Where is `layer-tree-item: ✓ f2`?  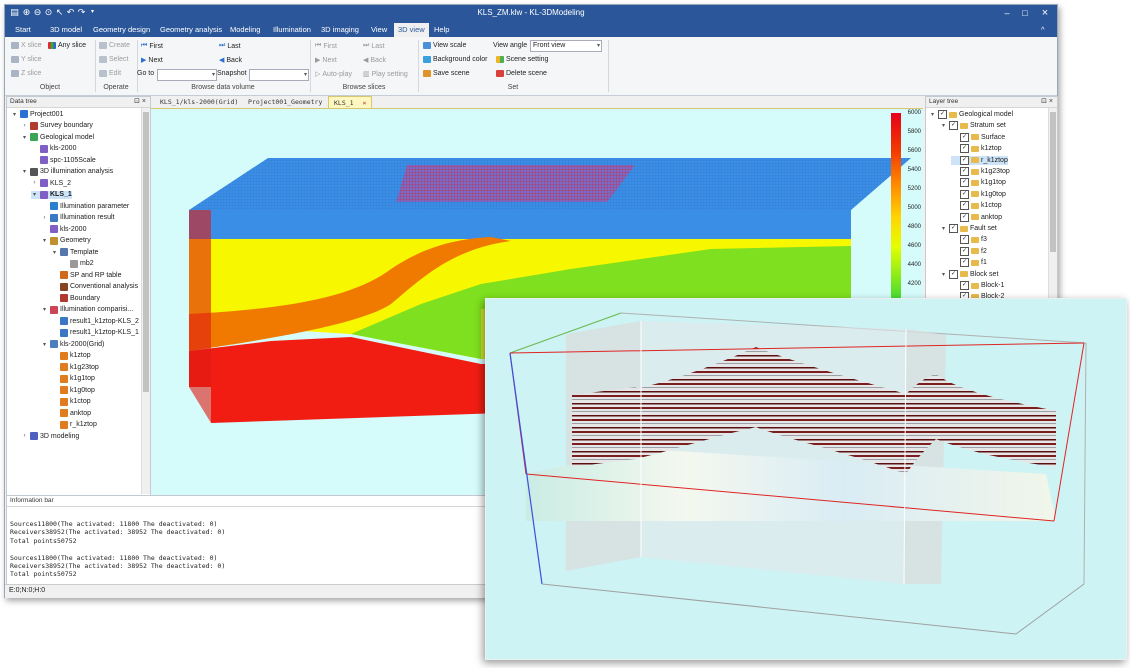 layer-tree-item: ✓ f2 is located at coordinates (969, 251).